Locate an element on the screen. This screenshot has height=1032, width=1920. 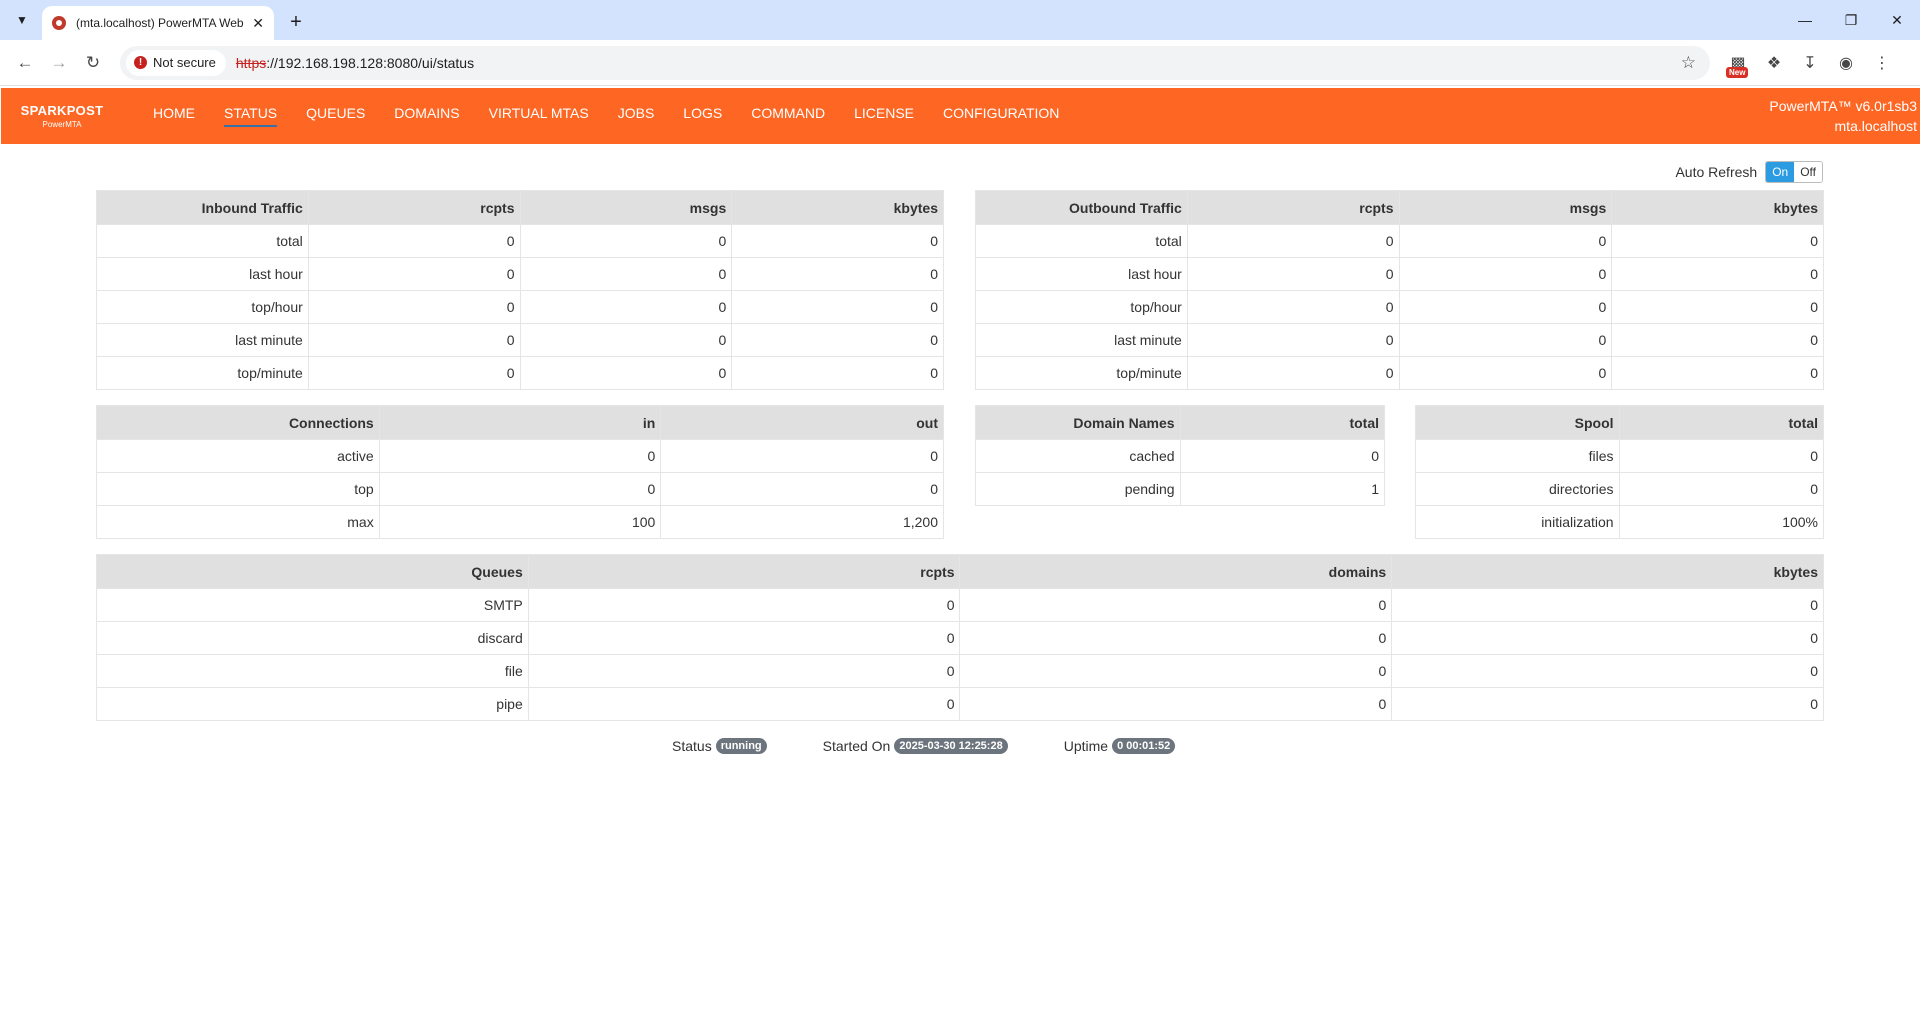
table-header-row: Domain Names total is located at coordinates (1180, 422).